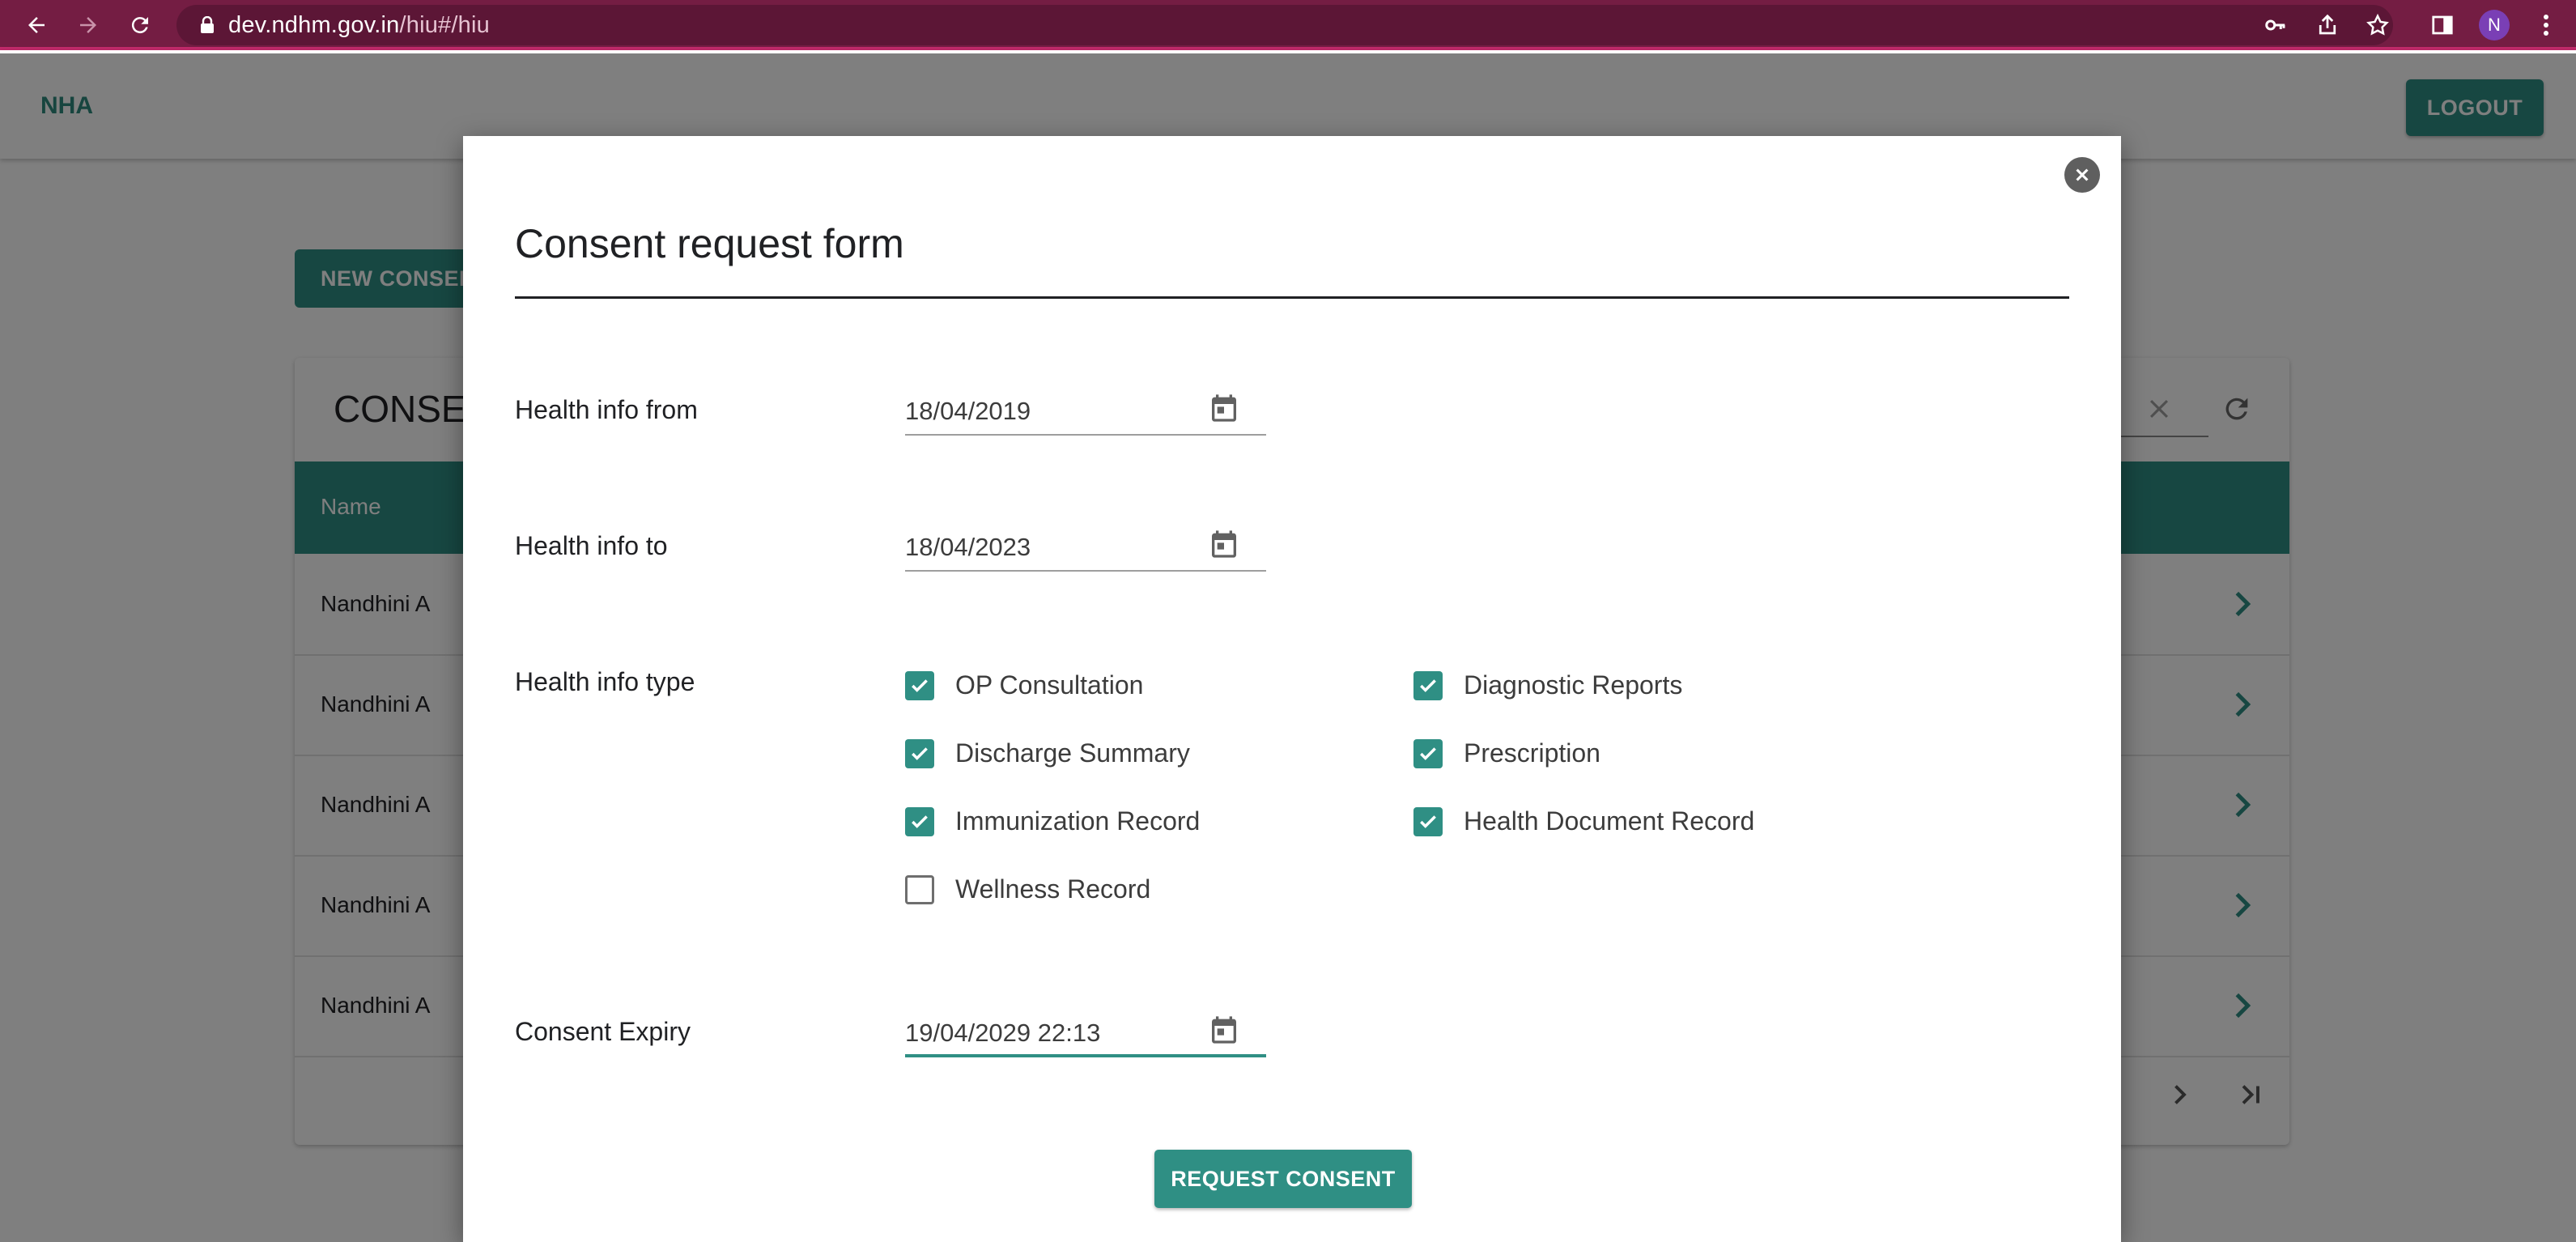 The width and height of the screenshot is (2576, 1242). I want to click on checkbox-prescription: Prescription, so click(1507, 753).